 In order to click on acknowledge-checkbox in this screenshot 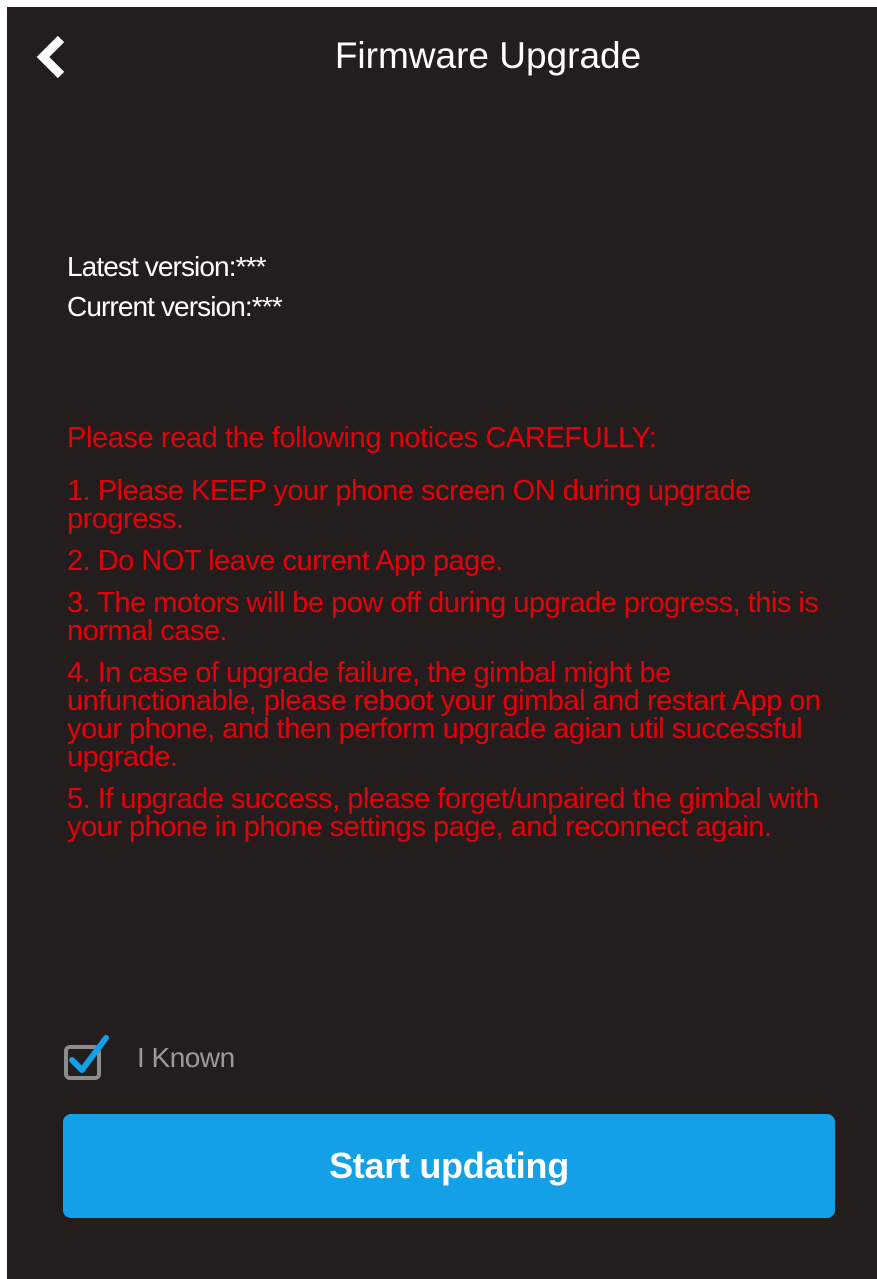, I will do `click(93, 1058)`.